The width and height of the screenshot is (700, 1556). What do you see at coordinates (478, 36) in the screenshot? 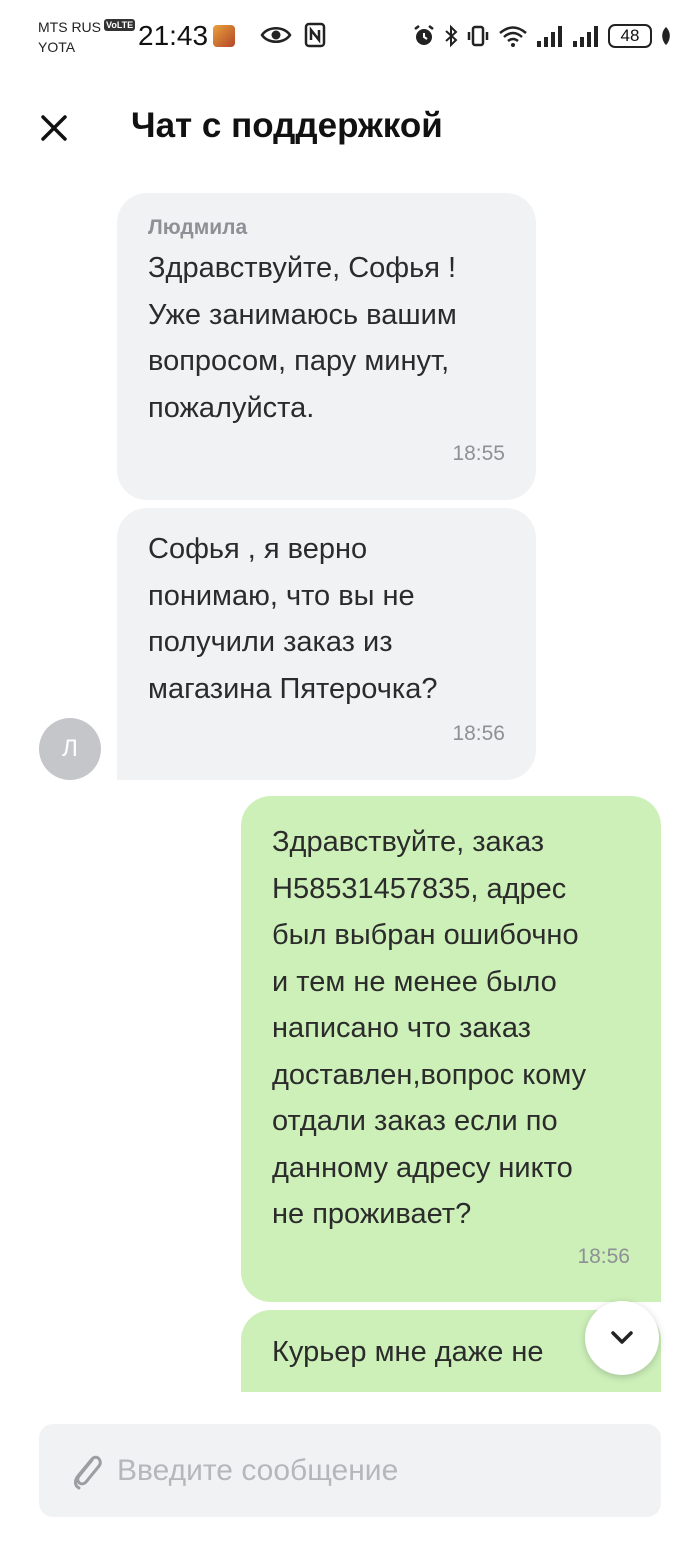
I see `vibrate-icon` at bounding box center [478, 36].